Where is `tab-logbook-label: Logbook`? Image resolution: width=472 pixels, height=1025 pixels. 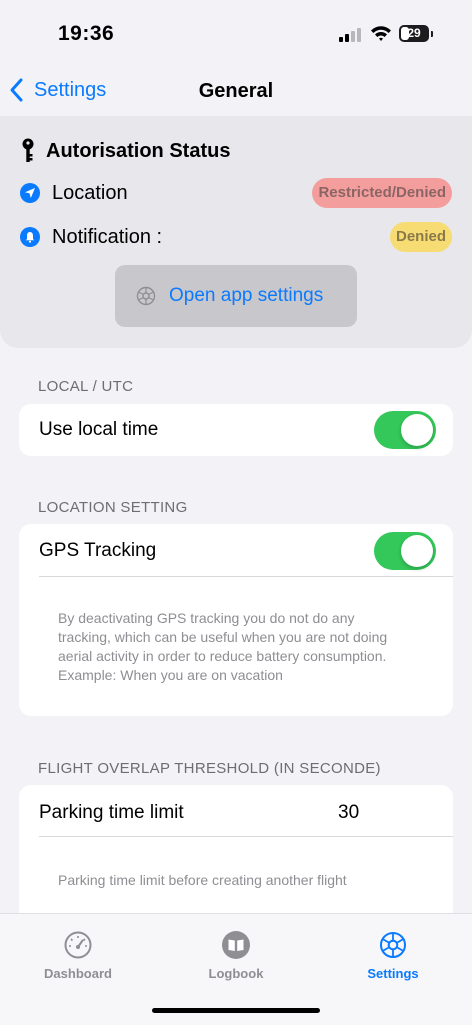
tab-logbook-label: Logbook is located at coordinates (236, 973).